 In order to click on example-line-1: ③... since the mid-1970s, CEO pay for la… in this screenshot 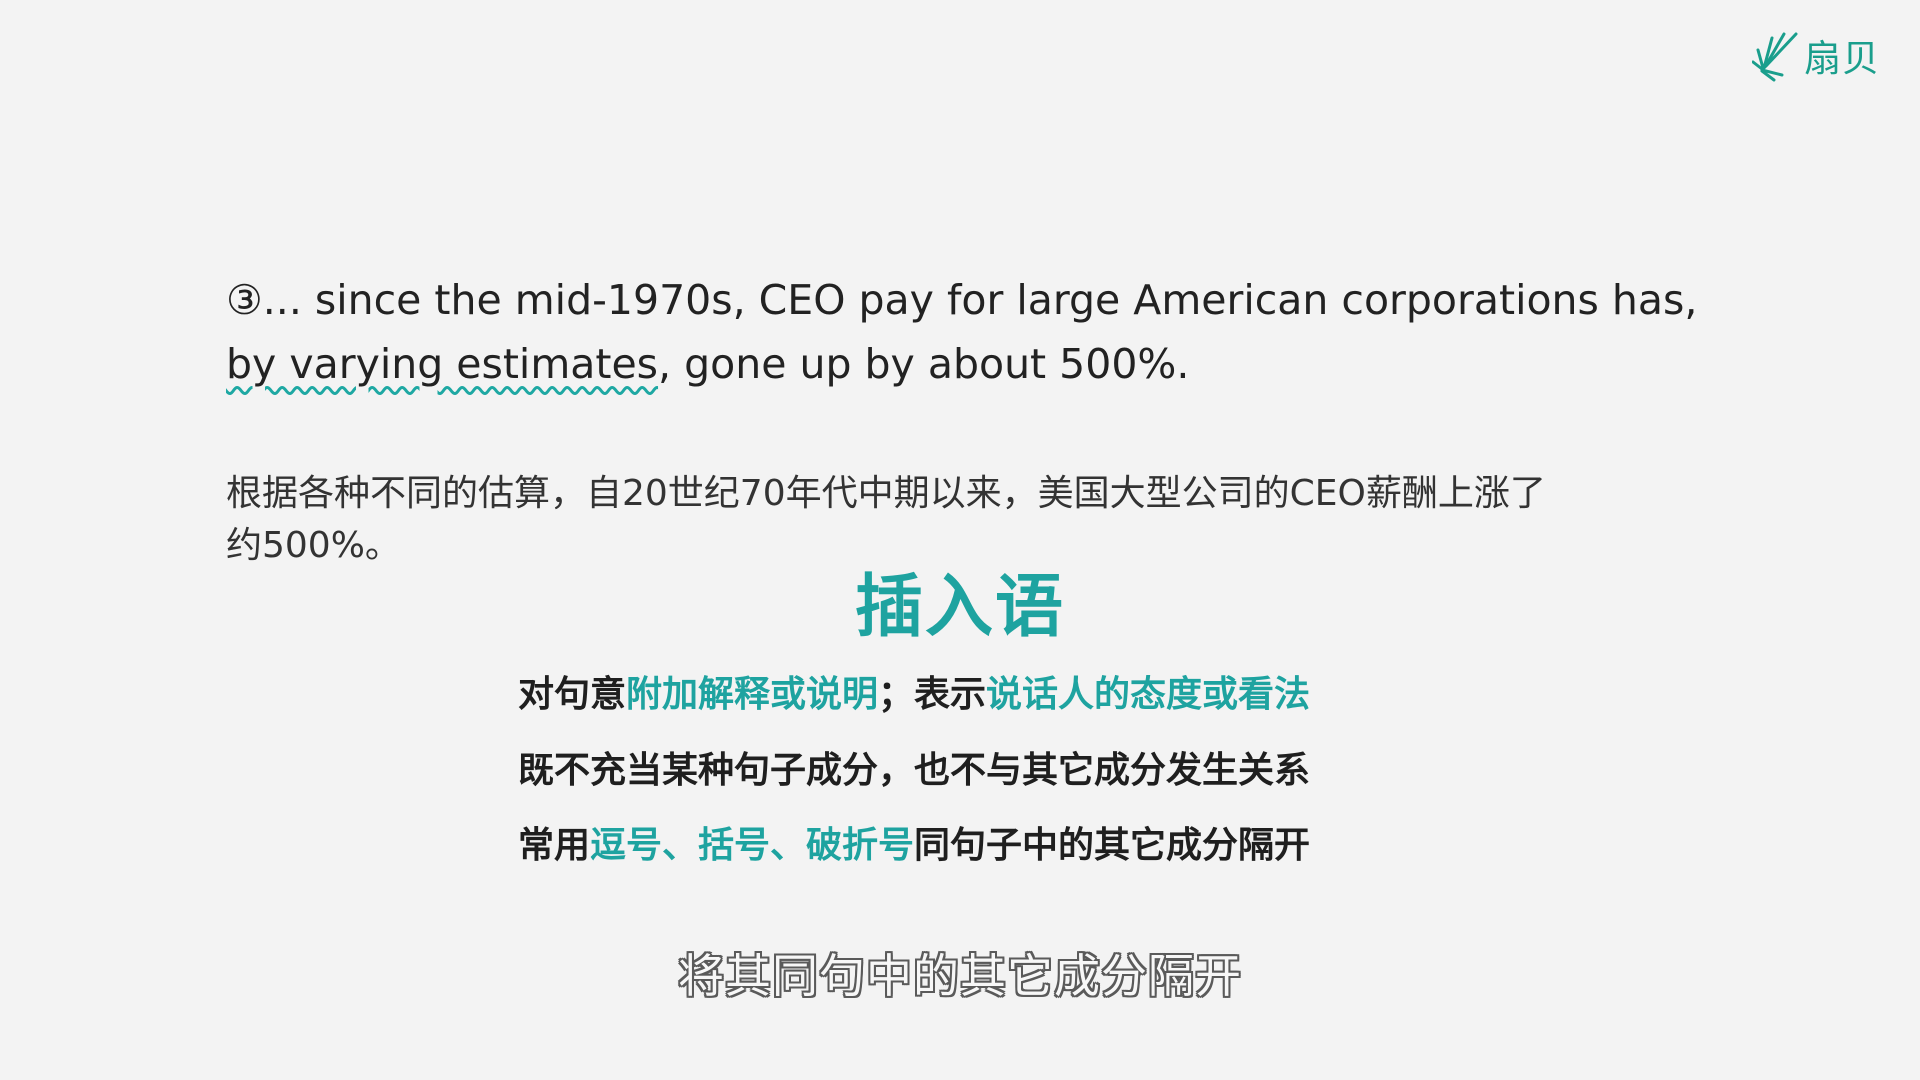, I will do `click(962, 300)`.